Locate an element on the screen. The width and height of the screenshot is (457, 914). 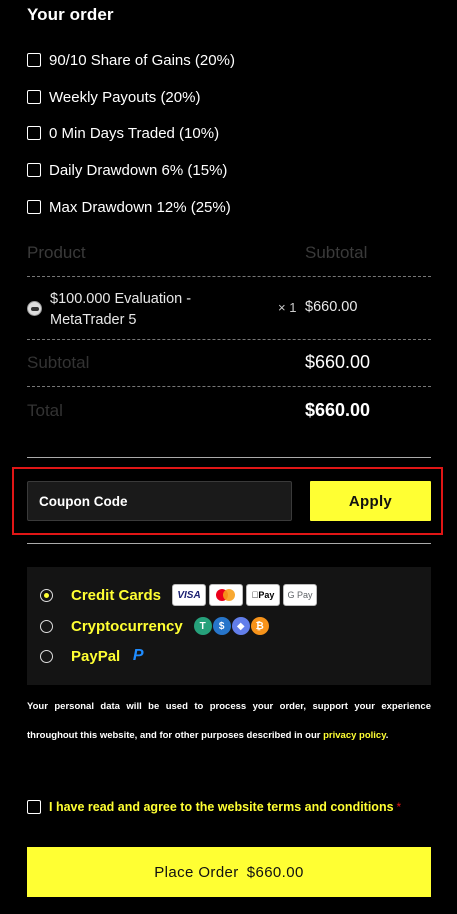
product-price: $660.00 is located at coordinates (331, 307).